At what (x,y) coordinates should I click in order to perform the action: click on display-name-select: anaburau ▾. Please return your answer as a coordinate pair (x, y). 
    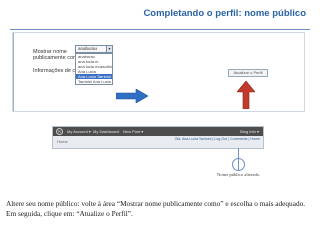
    Looking at the image, I should click on (94, 49).